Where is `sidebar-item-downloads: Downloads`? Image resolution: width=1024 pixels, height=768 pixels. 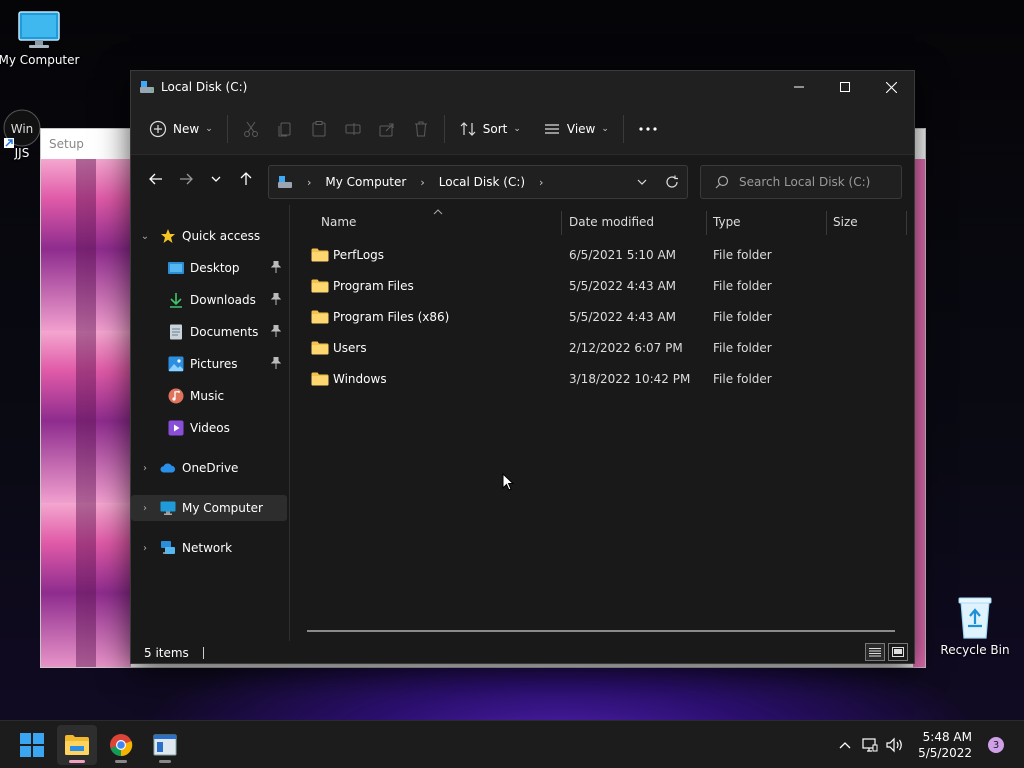 sidebar-item-downloads: Downloads is located at coordinates (209, 300).